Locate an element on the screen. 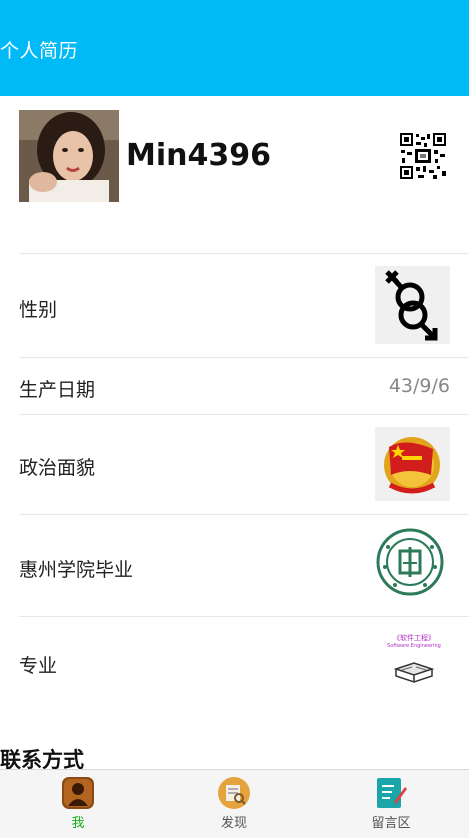 This screenshot has height=838, width=469. app-header: 个人简历 is located at coordinates (234, 48).